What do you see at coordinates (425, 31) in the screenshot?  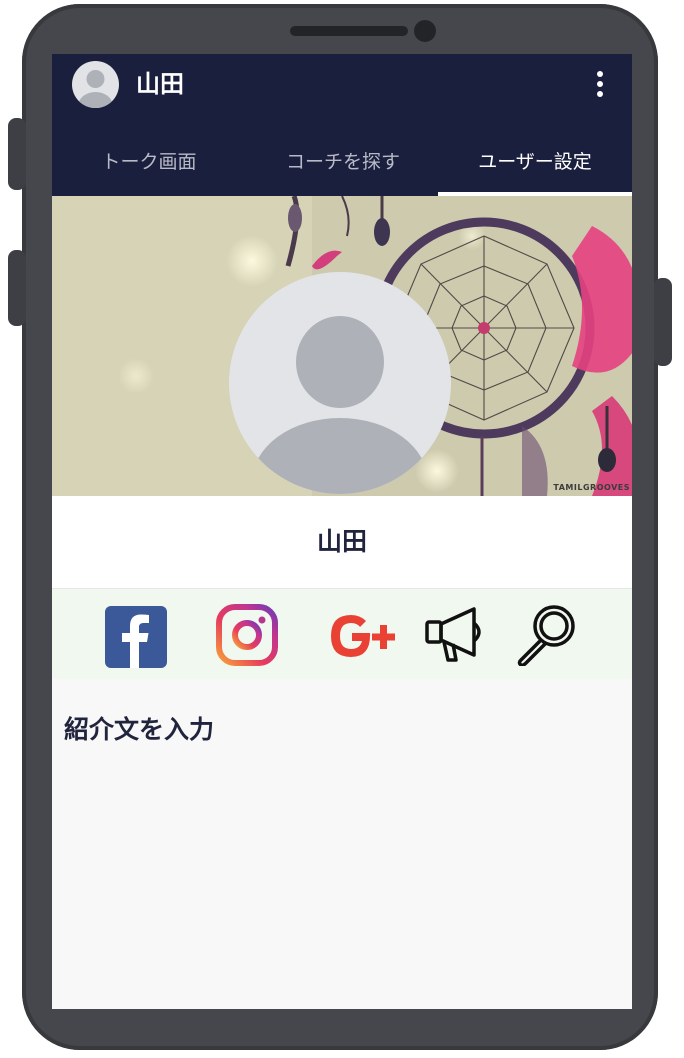 I see `phone-camera` at bounding box center [425, 31].